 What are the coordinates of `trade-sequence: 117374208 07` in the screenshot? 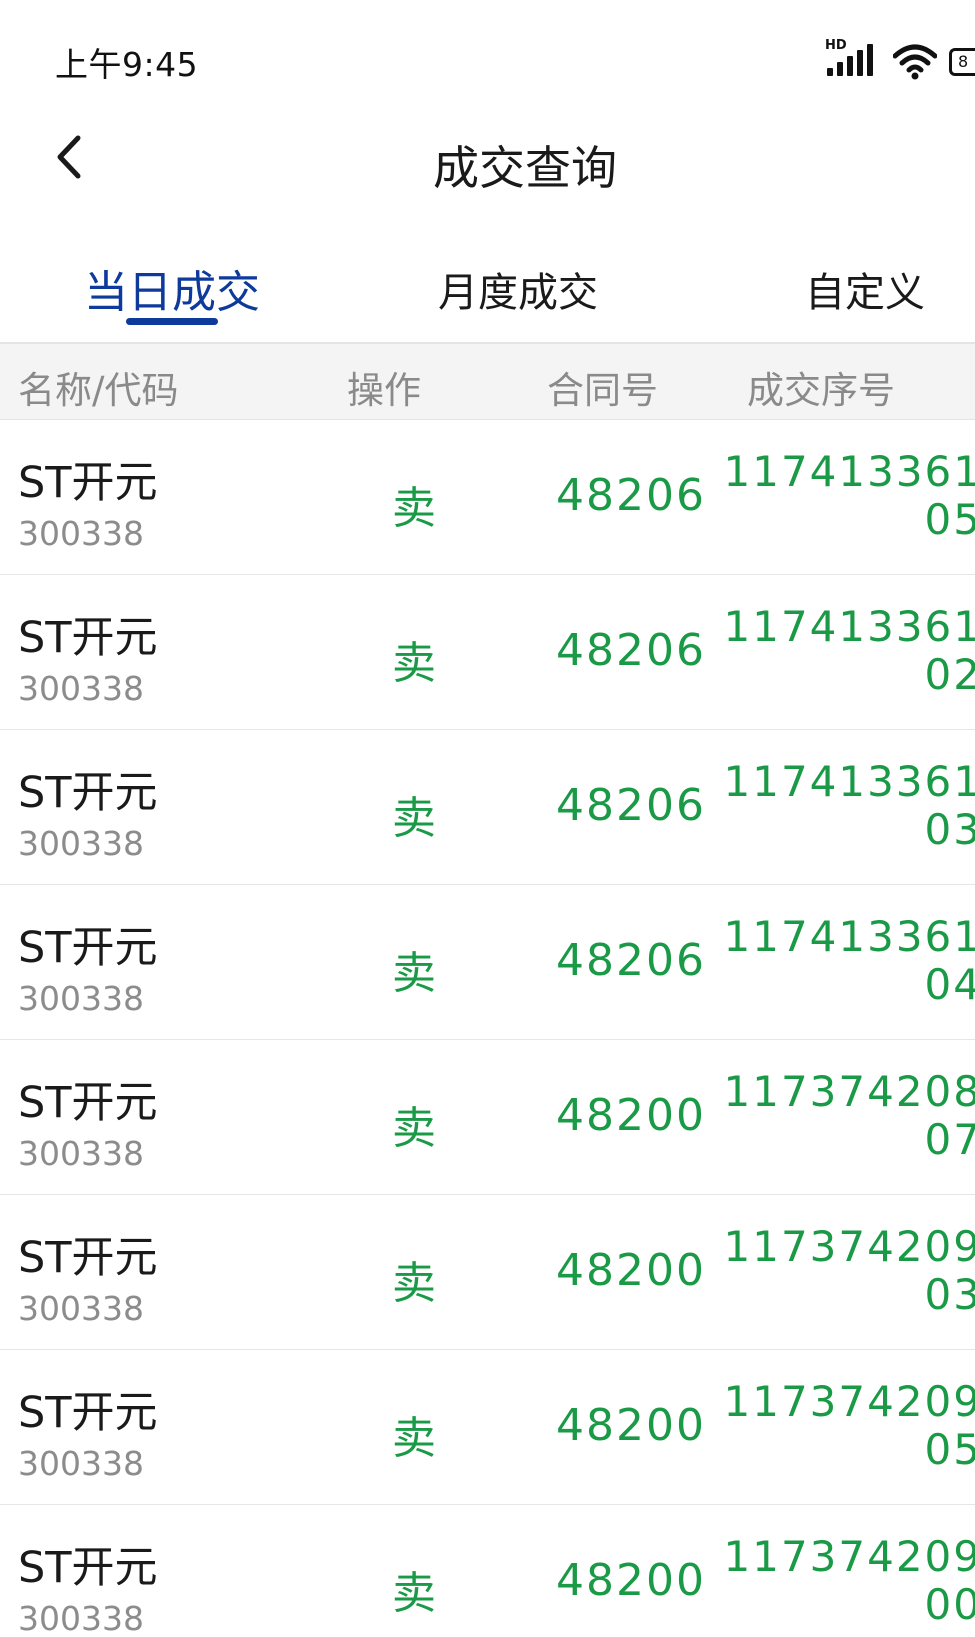 It's located at (849, 1115).